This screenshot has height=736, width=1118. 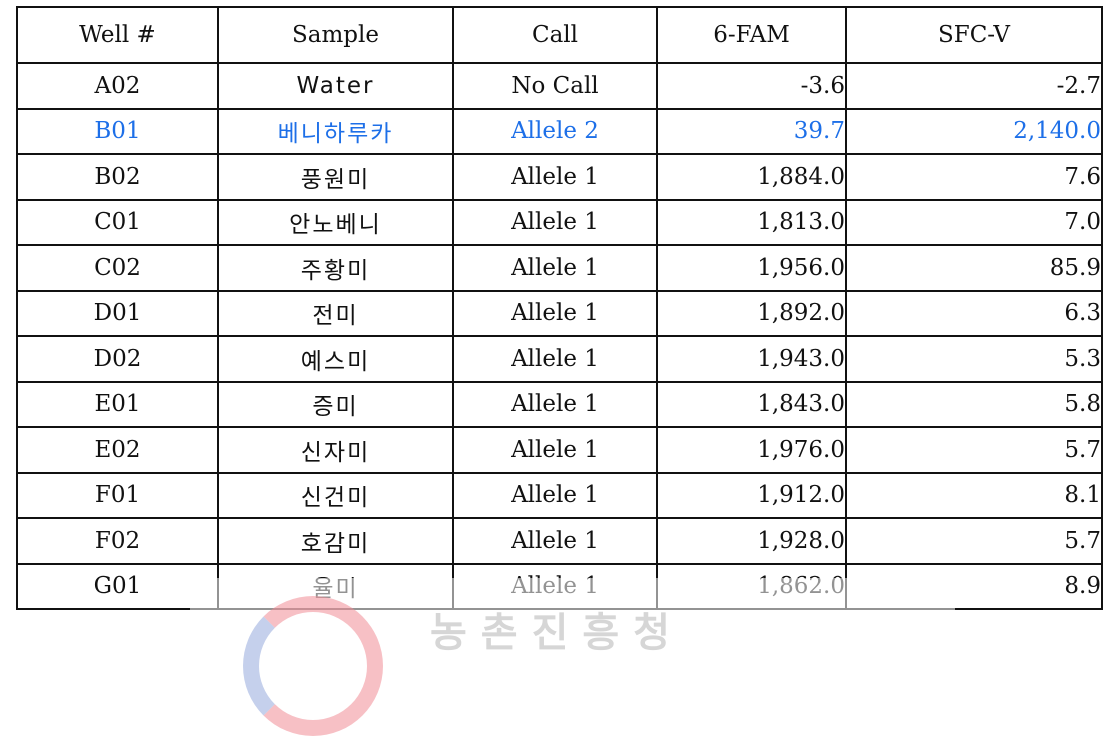 I want to click on cell-6fam: 1,884.0, so click(x=751, y=177).